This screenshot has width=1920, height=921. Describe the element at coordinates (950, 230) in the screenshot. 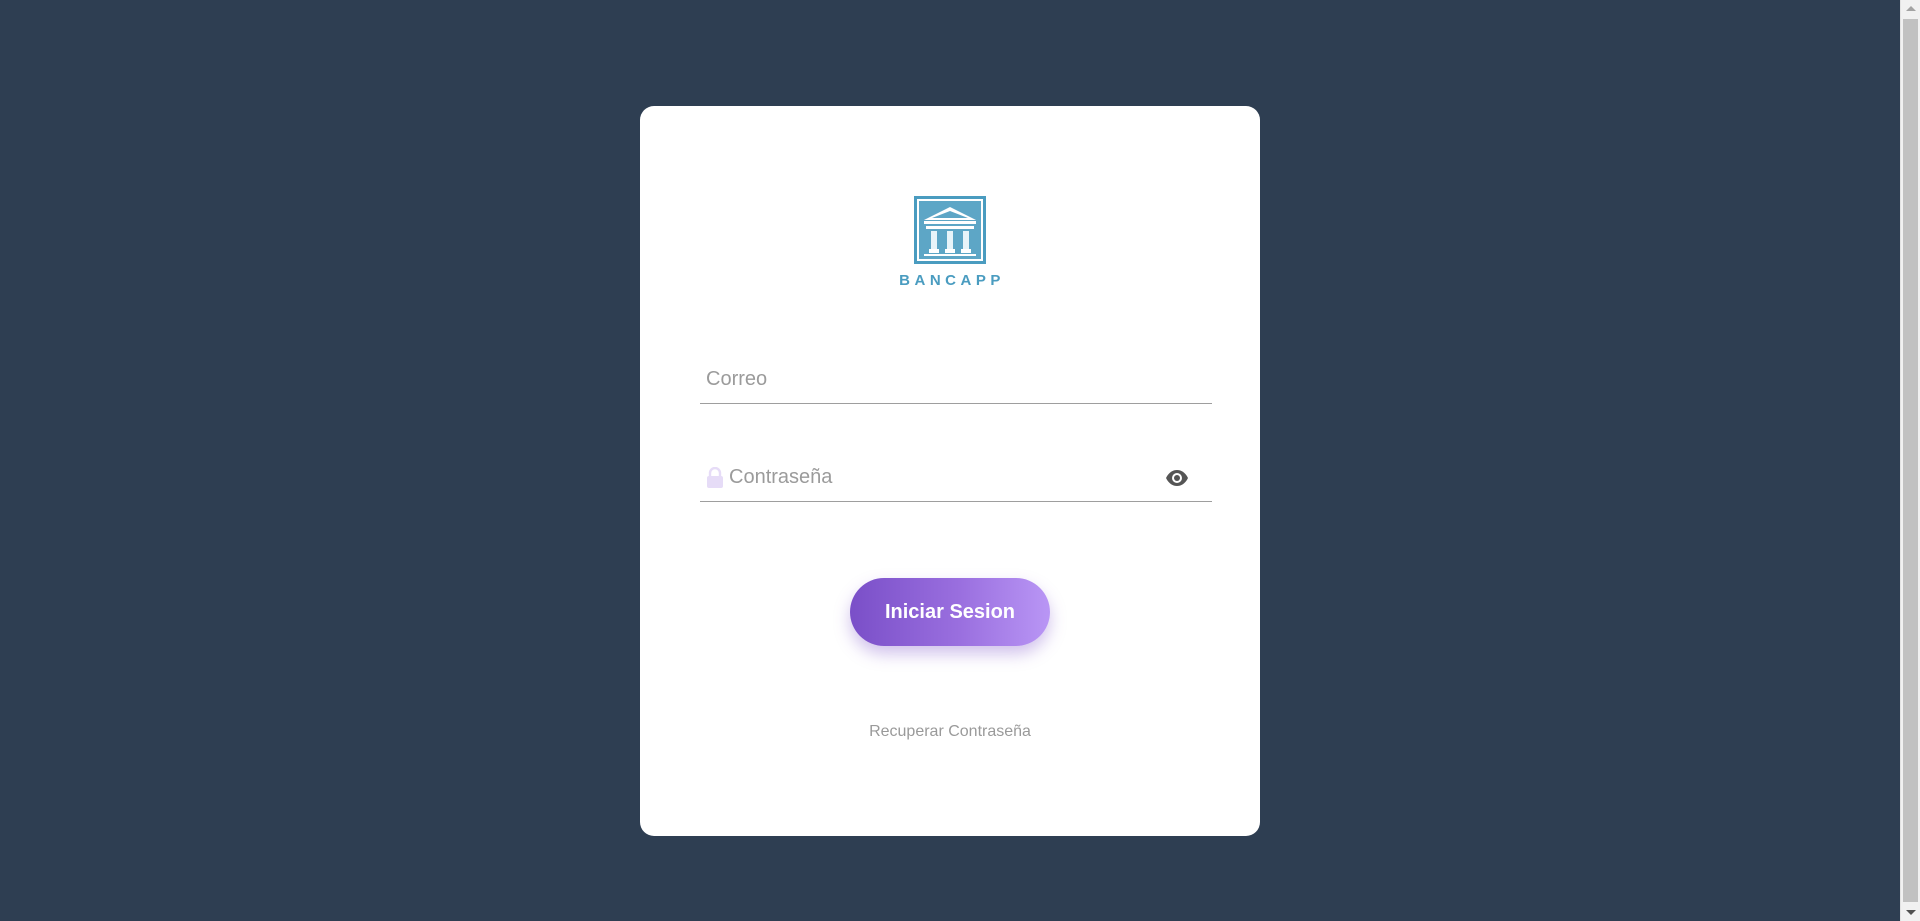

I see `bank-building-icon` at that location.